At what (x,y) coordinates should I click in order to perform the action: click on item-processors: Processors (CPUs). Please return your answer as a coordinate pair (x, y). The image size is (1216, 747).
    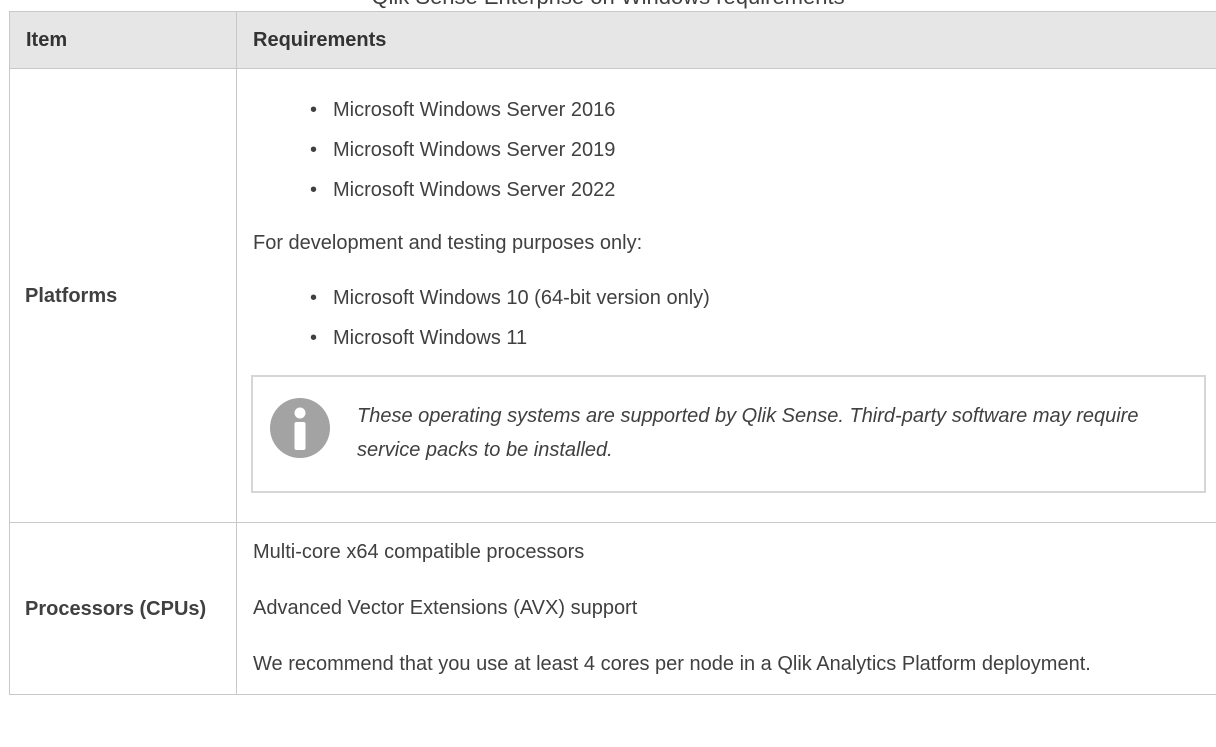
    Looking at the image, I should click on (123, 608).